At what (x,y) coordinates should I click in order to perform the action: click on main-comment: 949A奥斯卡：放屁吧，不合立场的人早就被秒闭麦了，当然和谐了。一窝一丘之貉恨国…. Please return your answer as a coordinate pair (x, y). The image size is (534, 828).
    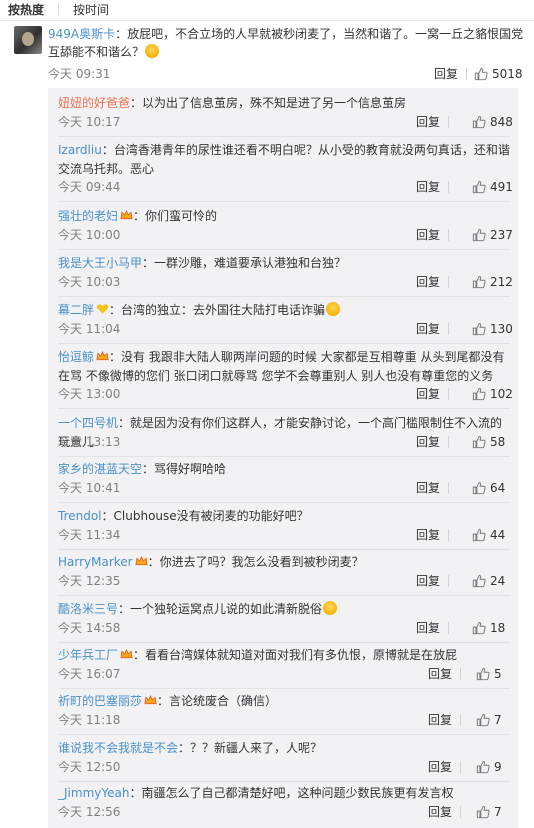
    Looking at the image, I should click on (267, 55).